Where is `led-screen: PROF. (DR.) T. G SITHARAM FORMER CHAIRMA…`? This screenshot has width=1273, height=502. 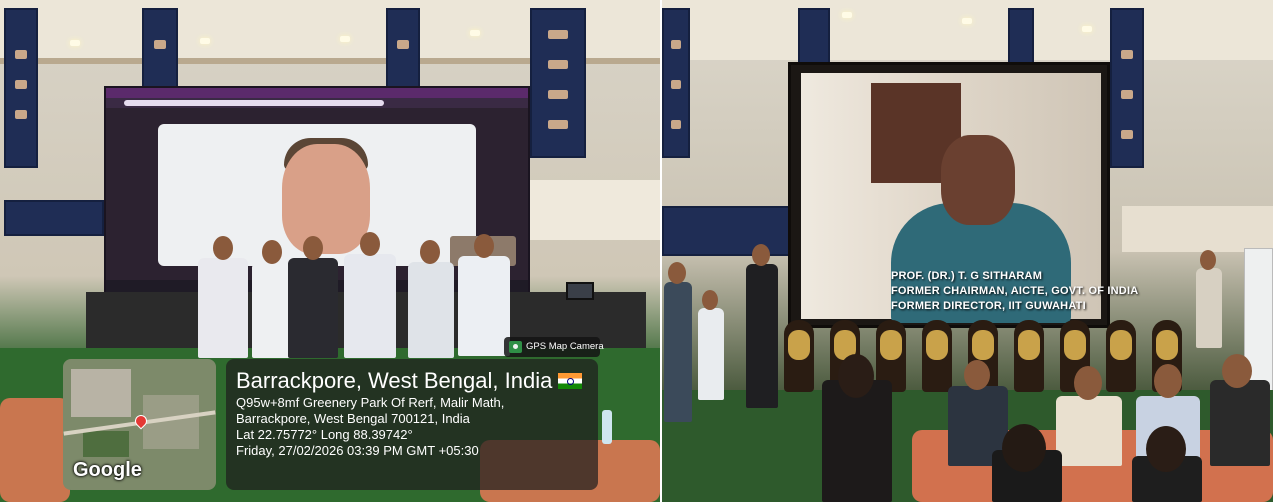
led-screen: PROF. (DR.) T. G SITHARAM FORMER CHAIRMA… is located at coordinates (963, 195).